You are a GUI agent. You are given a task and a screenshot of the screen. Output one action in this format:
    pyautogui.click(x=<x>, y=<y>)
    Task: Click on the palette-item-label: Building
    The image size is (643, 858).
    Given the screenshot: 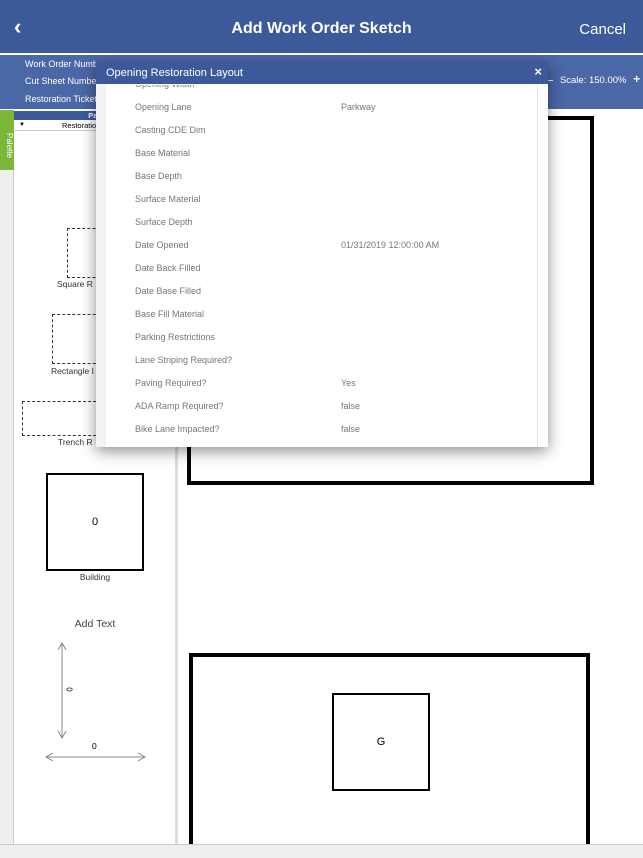 What is the action you would take?
    pyautogui.click(x=95, y=577)
    